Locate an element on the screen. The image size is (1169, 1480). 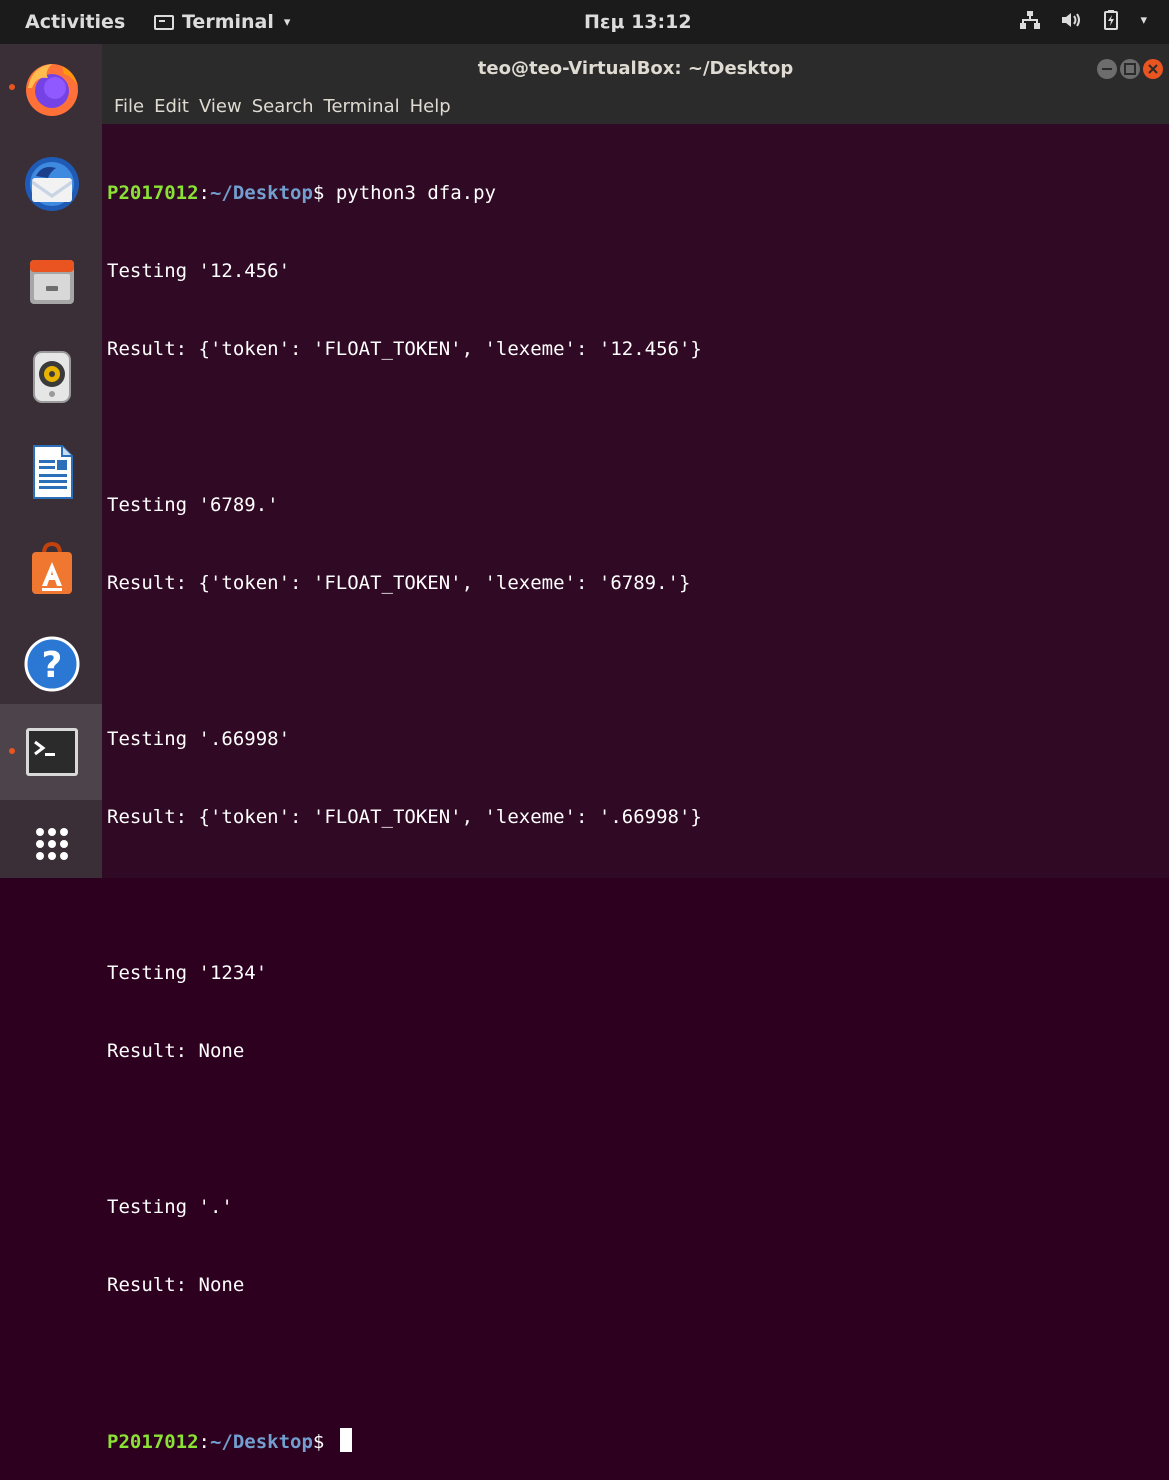
menu-search: Search is located at coordinates (283, 108).